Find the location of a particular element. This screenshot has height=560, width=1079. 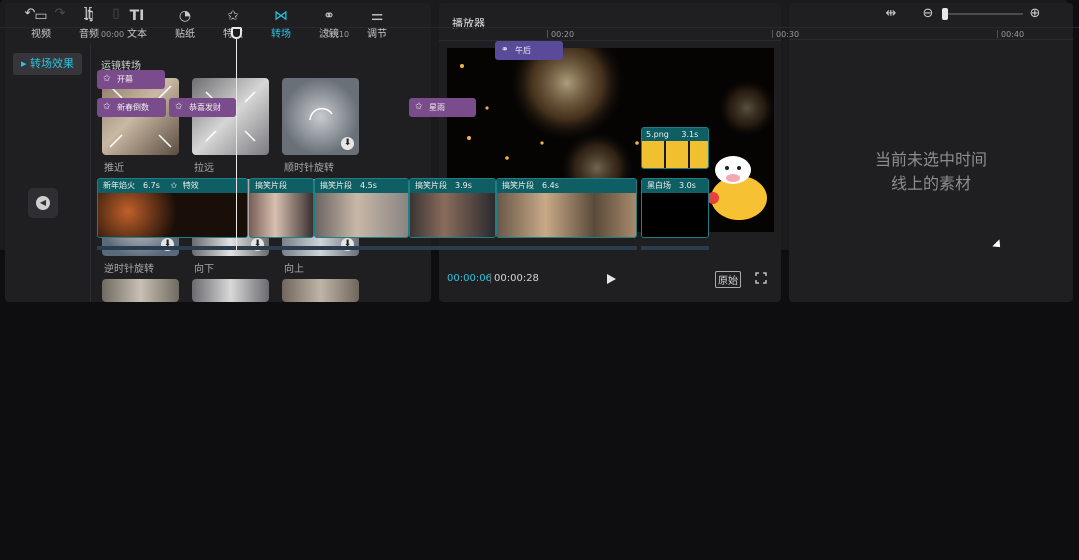

snap-icon: ⇹ is located at coordinates (891, 14).